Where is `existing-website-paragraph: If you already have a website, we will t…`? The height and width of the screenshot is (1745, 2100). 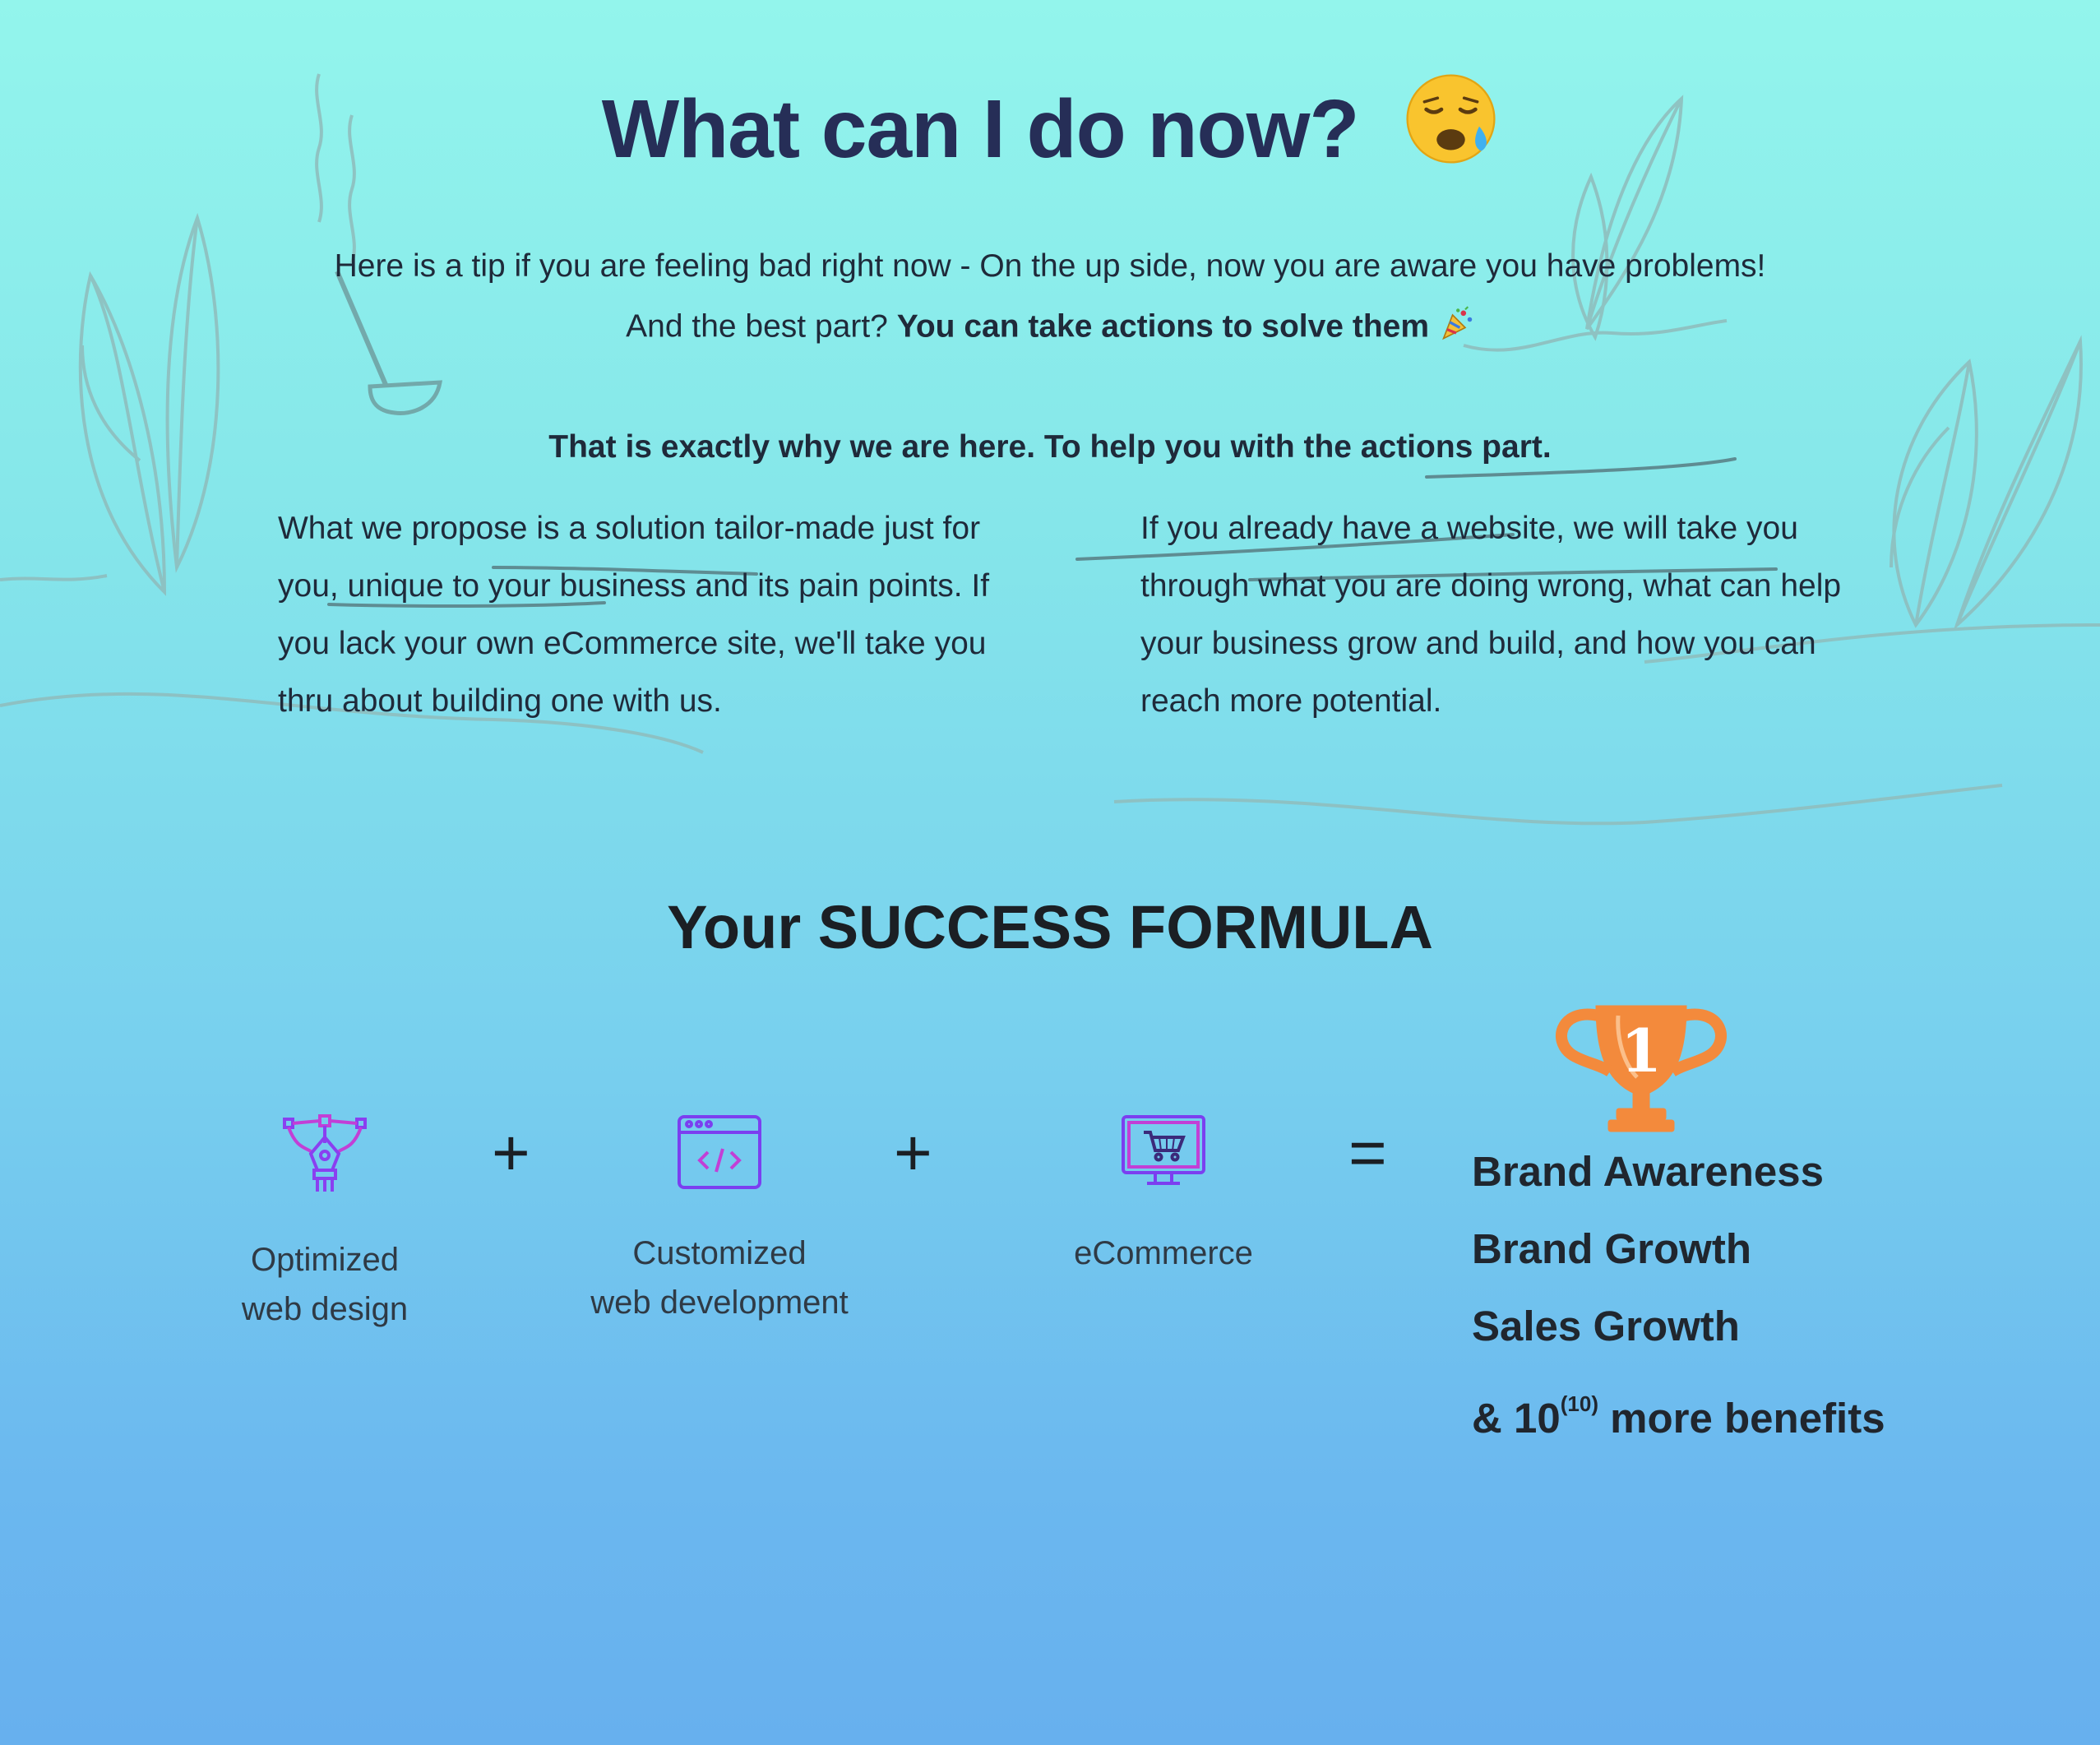 existing-website-paragraph: If you already have a website, we will t… is located at coordinates (1491, 615).